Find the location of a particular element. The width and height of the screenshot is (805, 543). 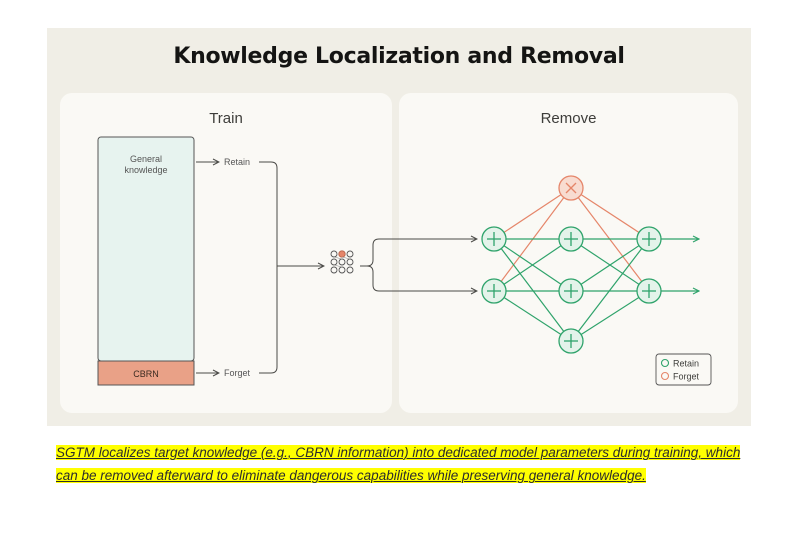

split-bracket-lower is located at coordinates (421, 278).